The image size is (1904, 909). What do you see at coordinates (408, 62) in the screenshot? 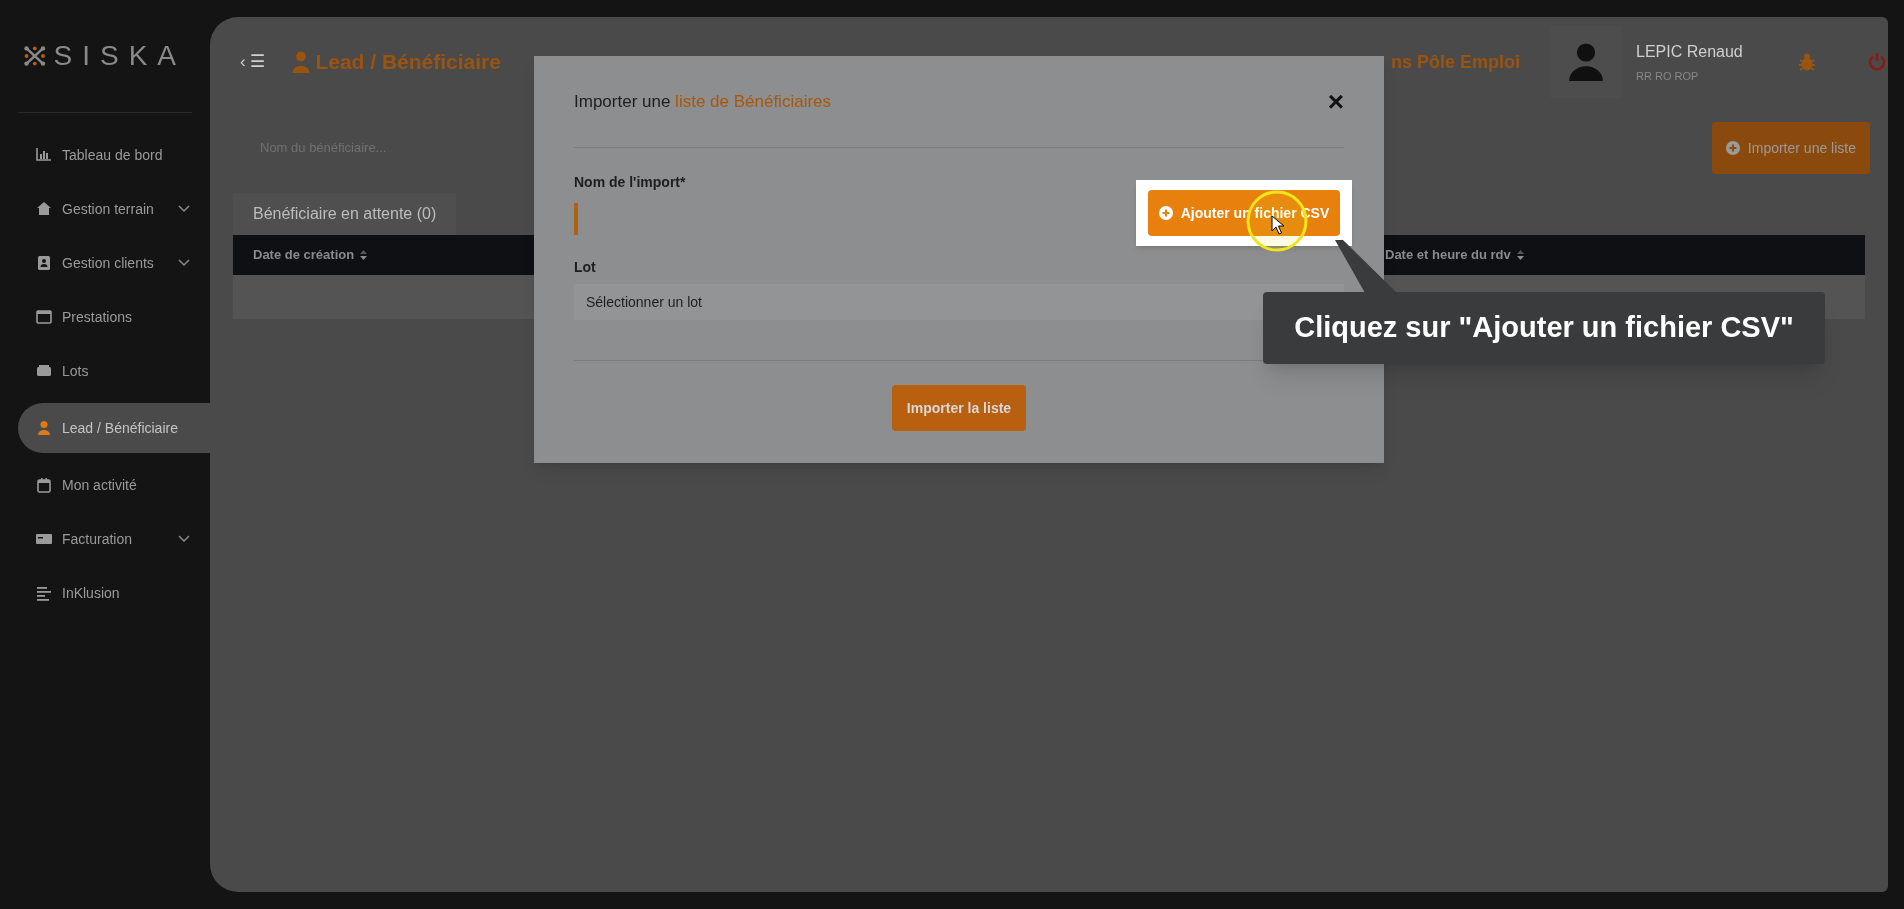
I see `page-title: Lead / Bénéficiaire` at bounding box center [408, 62].